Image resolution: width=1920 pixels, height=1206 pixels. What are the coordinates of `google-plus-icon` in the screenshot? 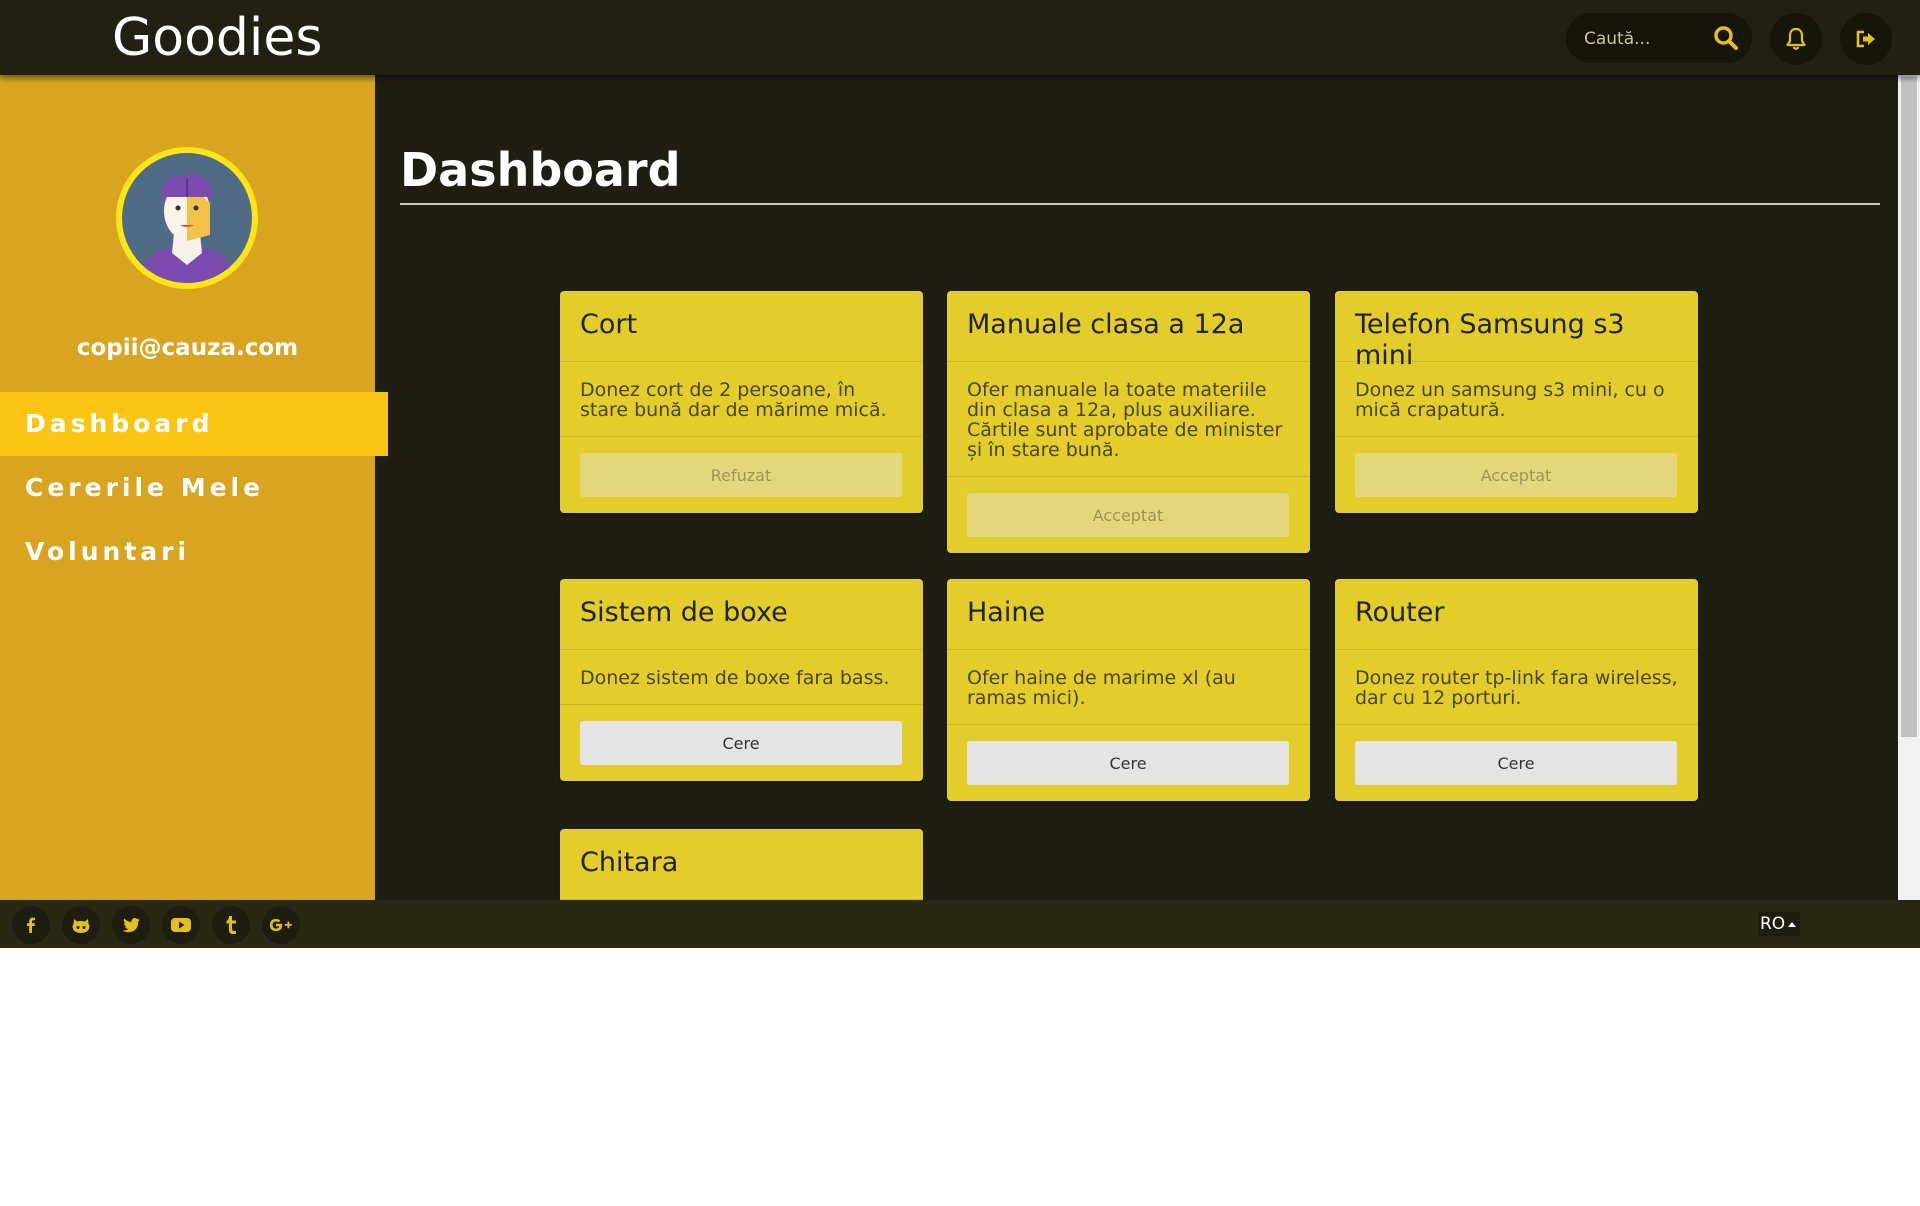 It's located at (281, 925).